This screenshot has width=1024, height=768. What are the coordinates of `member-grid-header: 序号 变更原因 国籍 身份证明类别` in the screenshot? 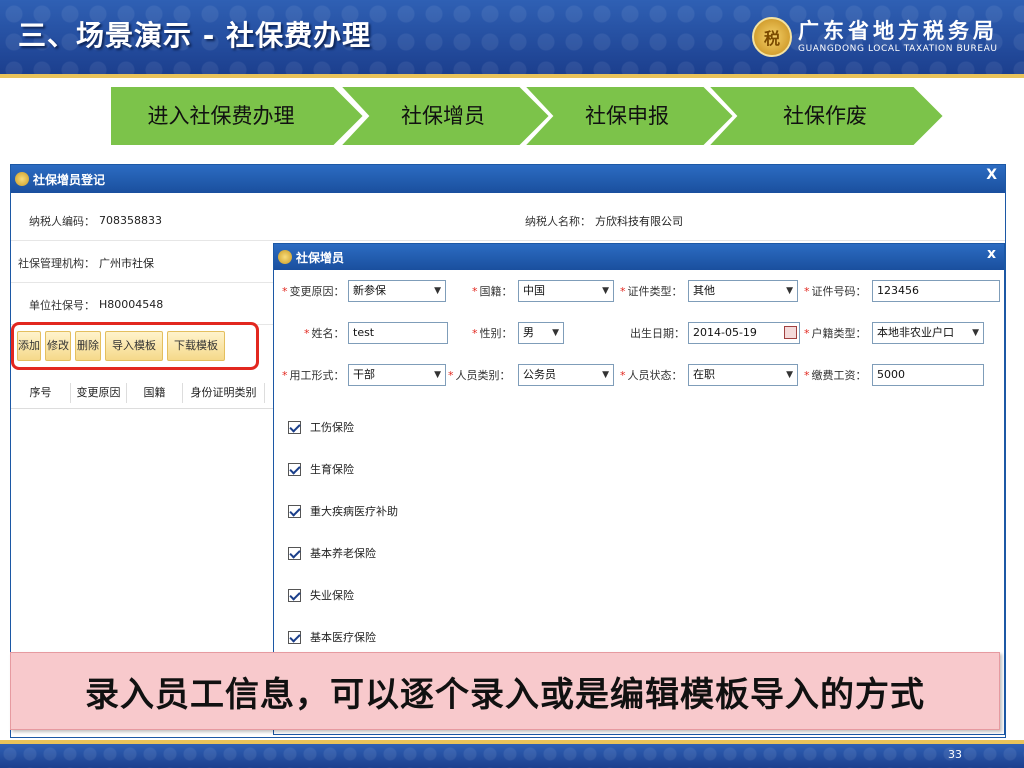 It's located at (142, 393).